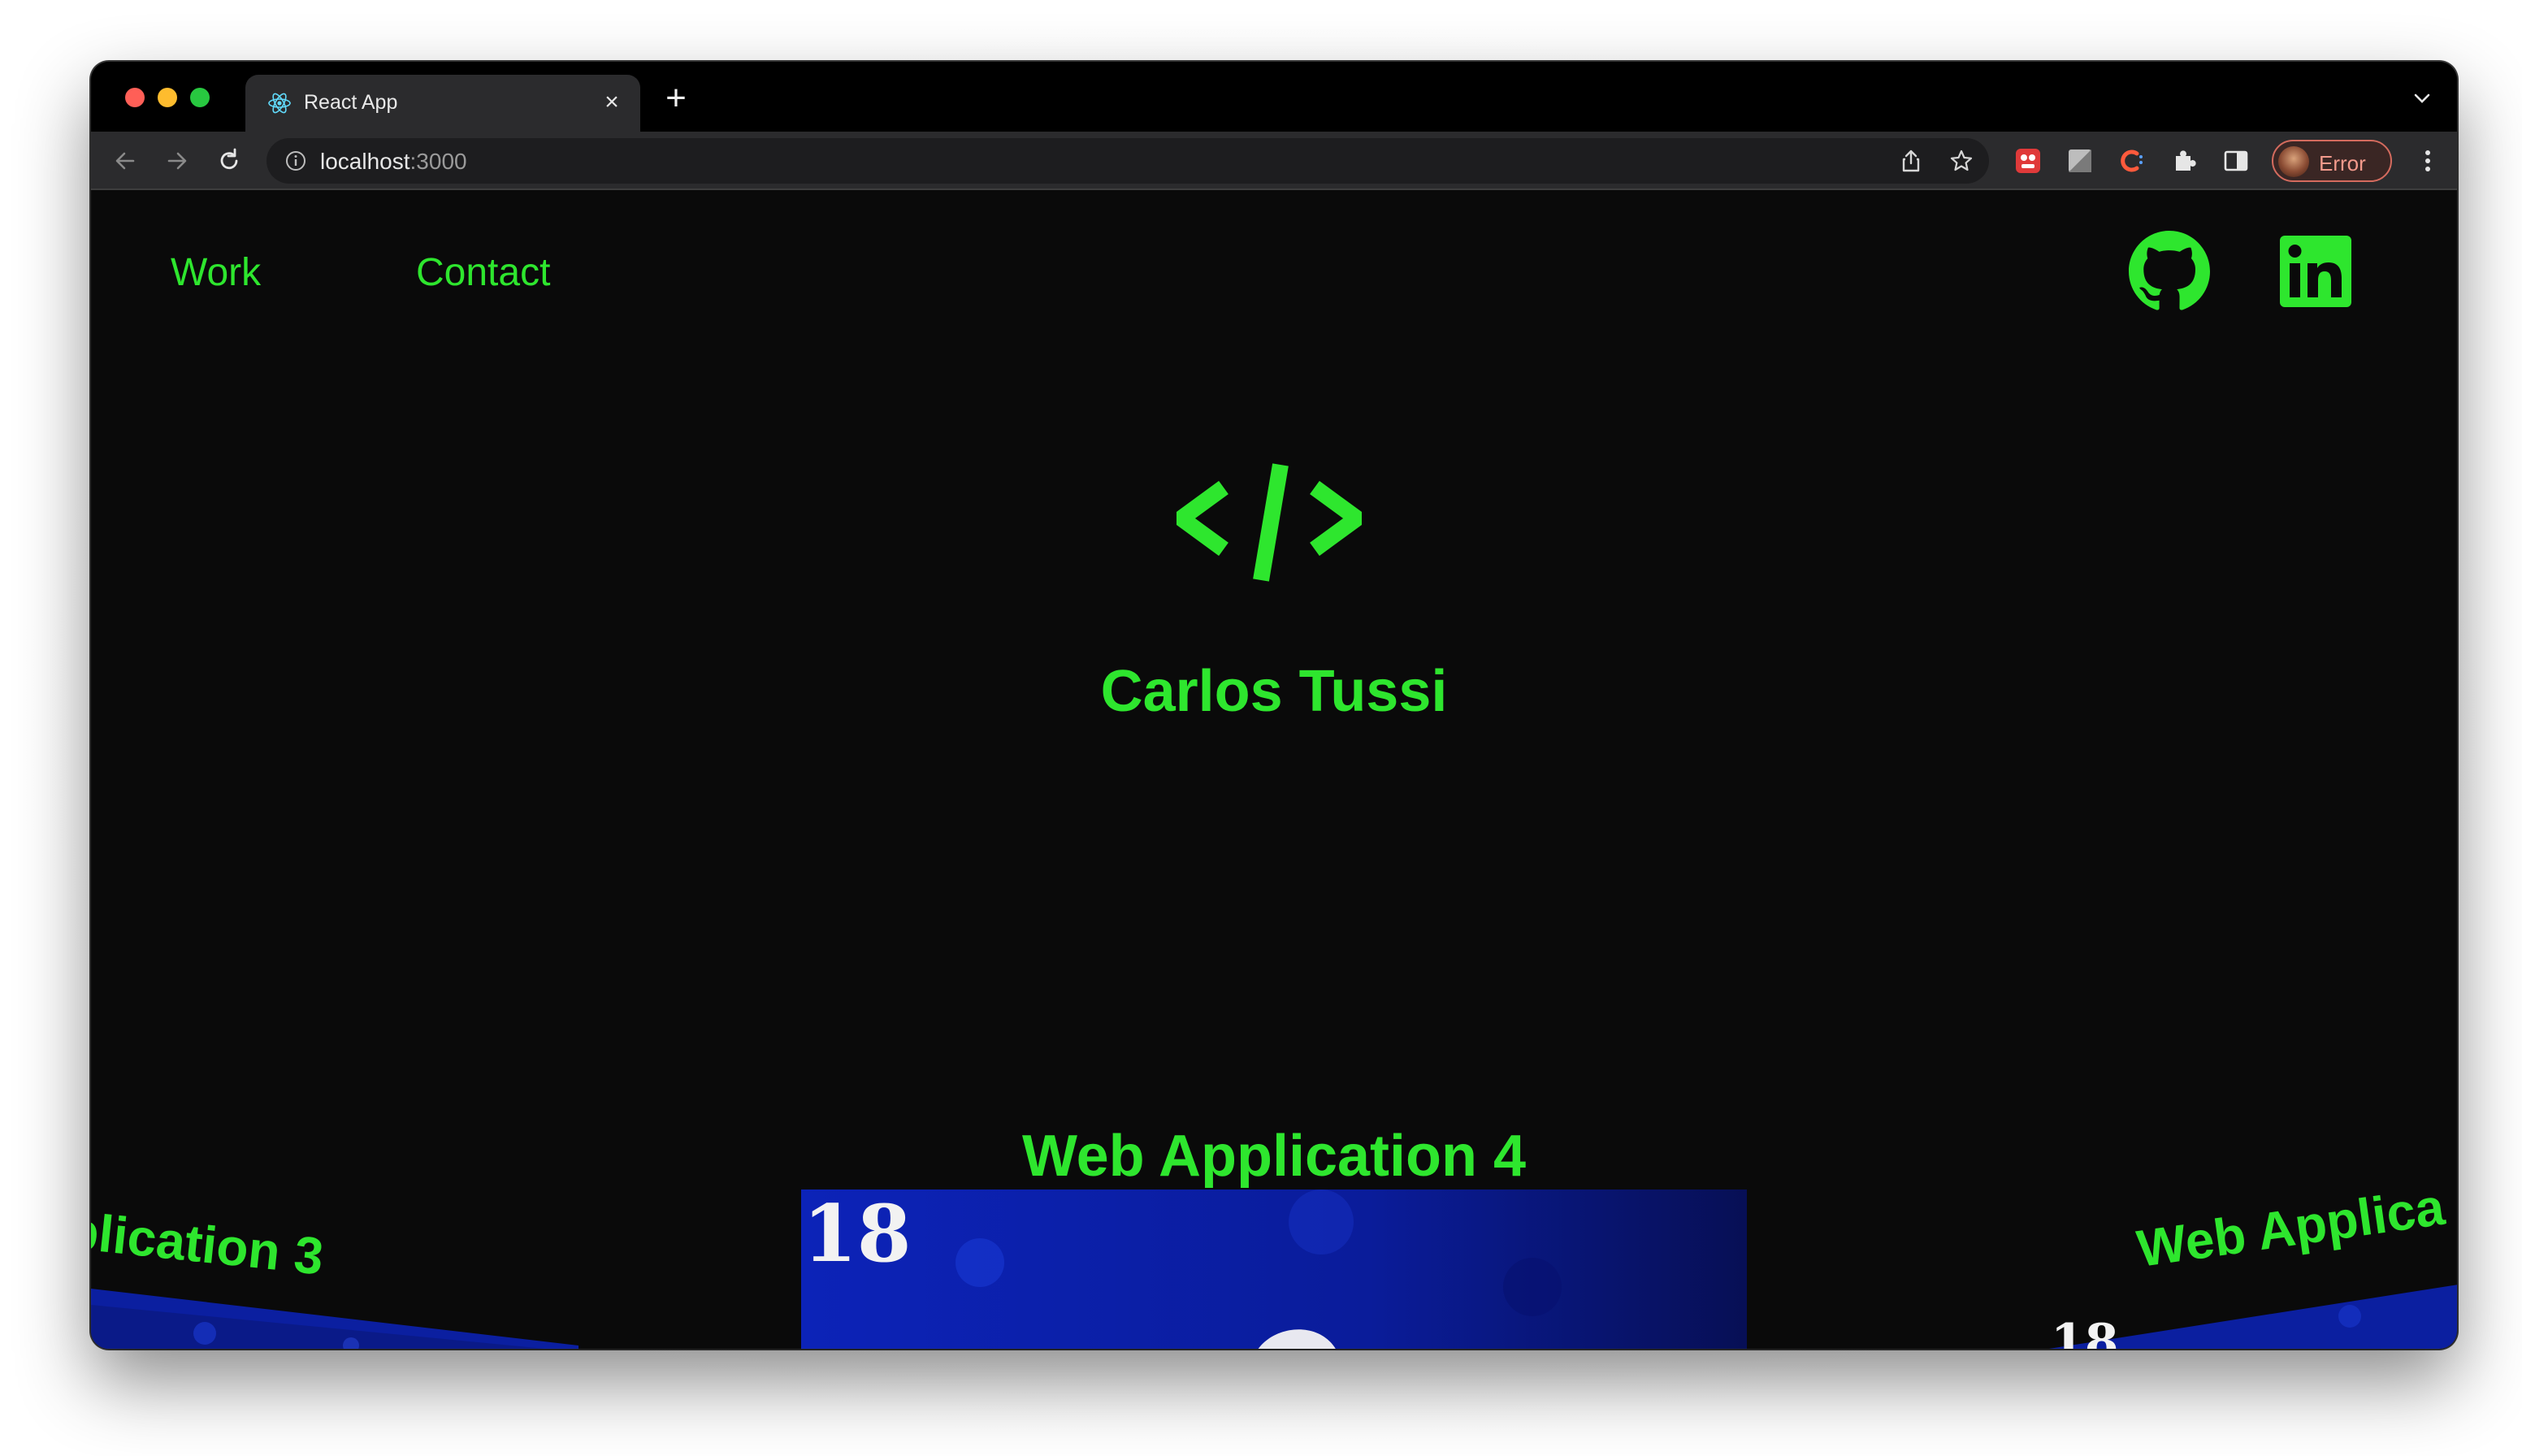 The height and width of the screenshot is (1456, 2522). Describe the element at coordinates (365, 161) in the screenshot. I see `url-host: localhost` at that location.